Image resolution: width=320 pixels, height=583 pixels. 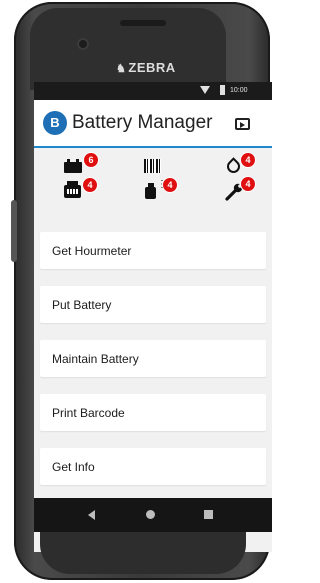 What do you see at coordinates (152, 166) in the screenshot?
I see `barcode-icon` at bounding box center [152, 166].